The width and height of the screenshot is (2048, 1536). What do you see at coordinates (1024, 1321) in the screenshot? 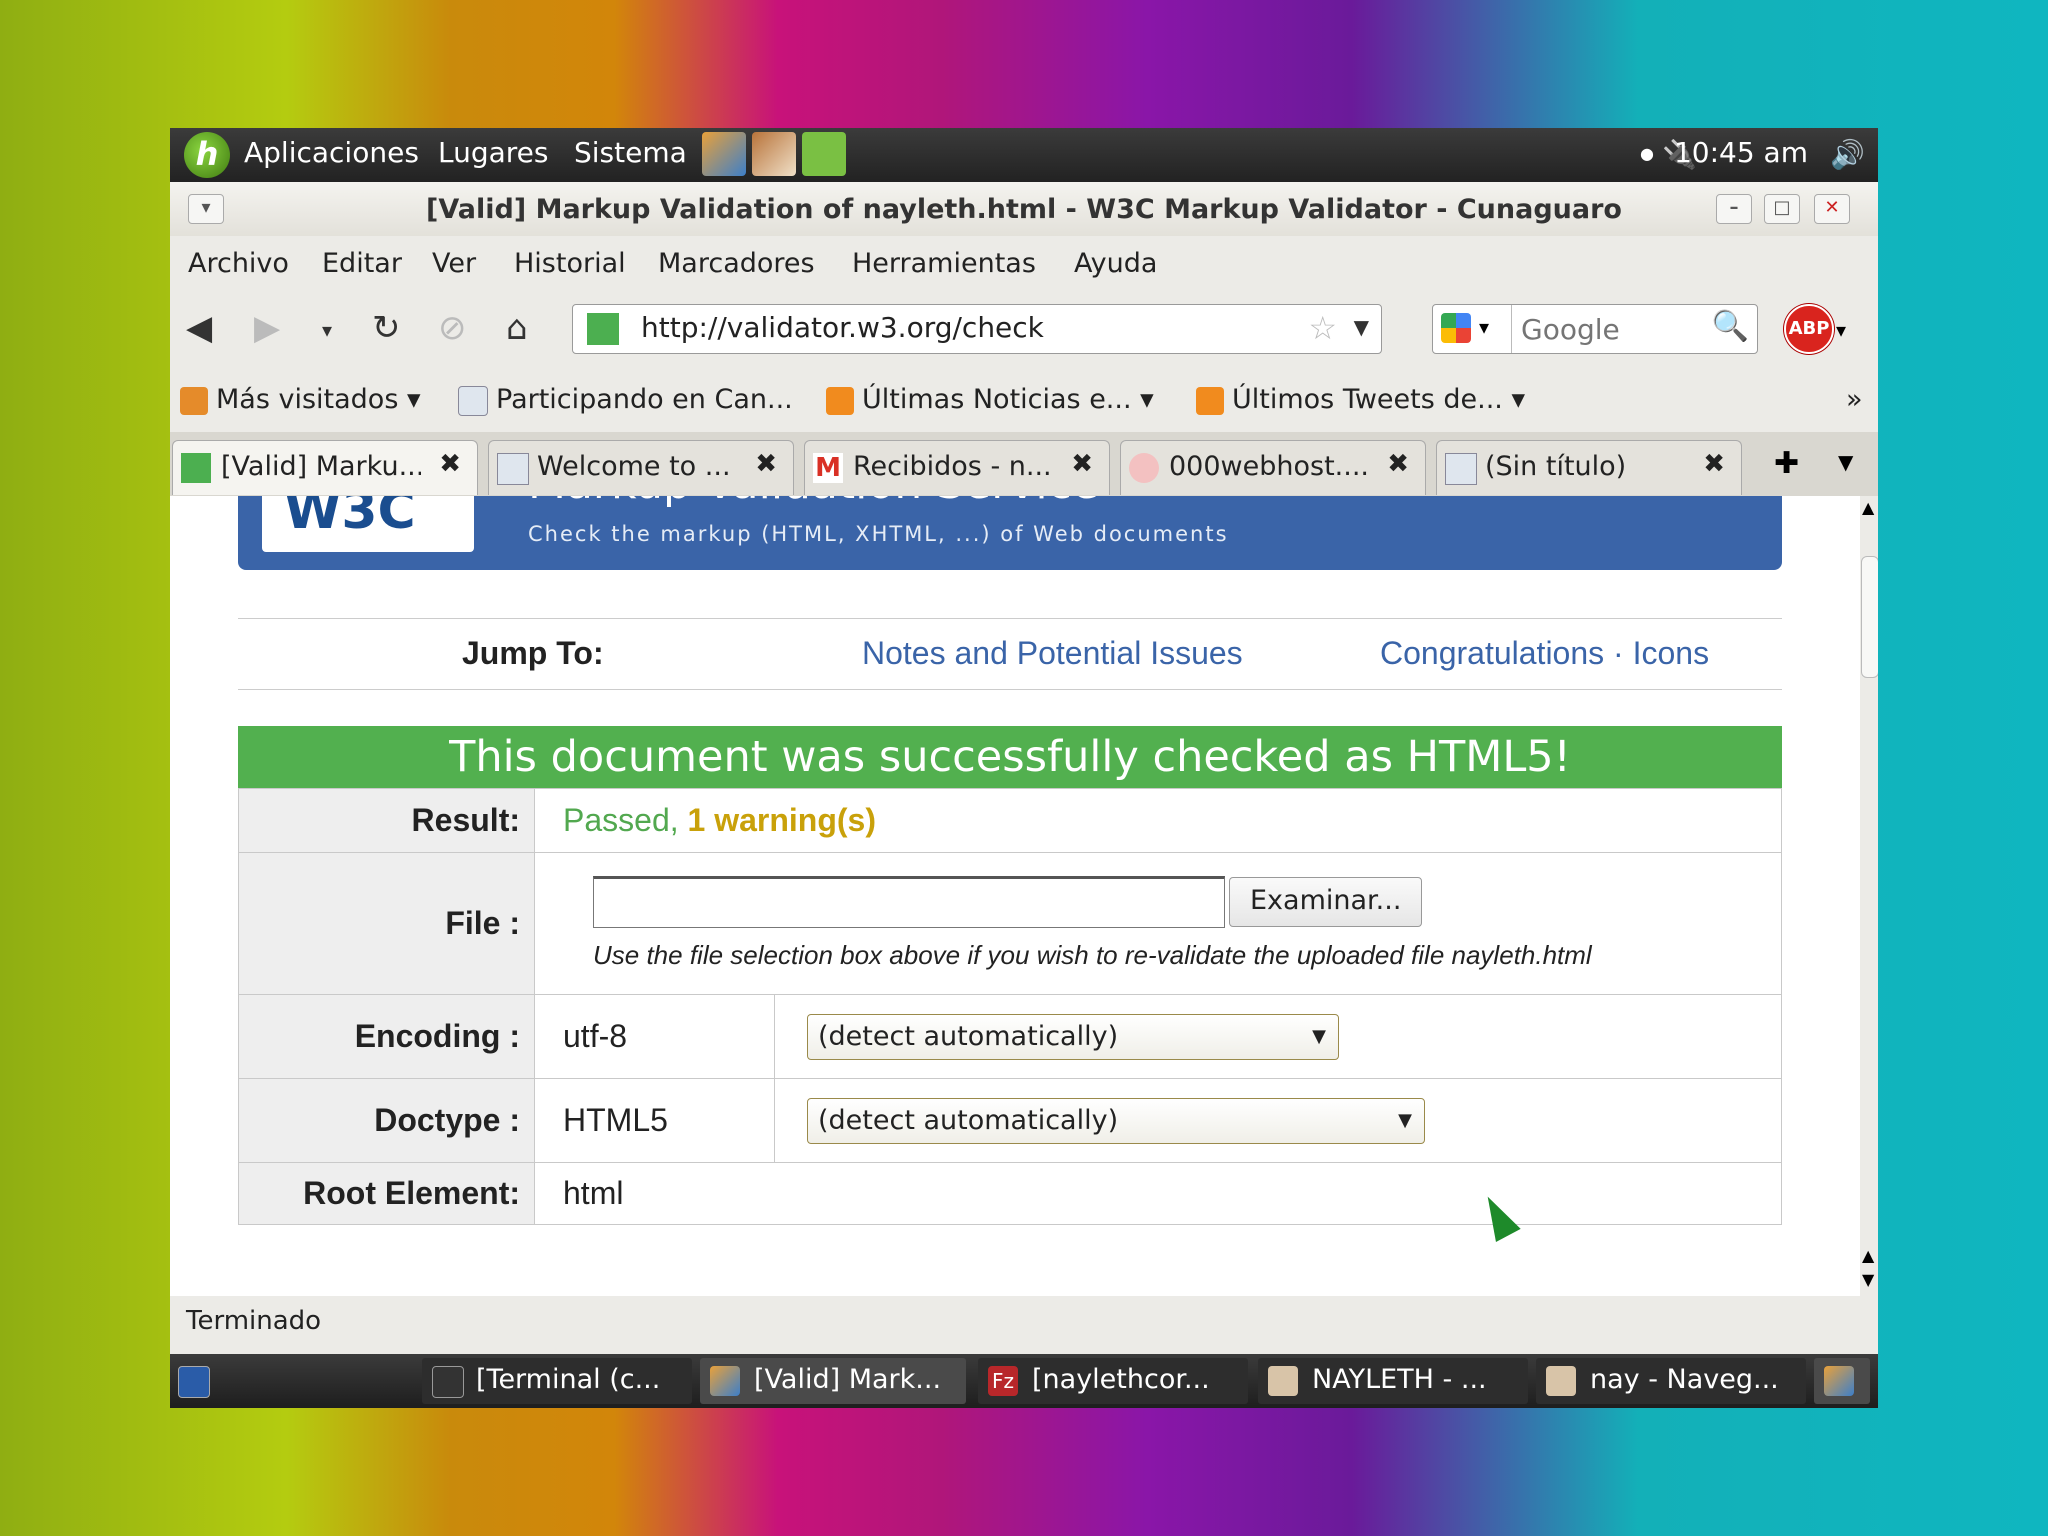
I see `status-bar: Terminado` at bounding box center [1024, 1321].